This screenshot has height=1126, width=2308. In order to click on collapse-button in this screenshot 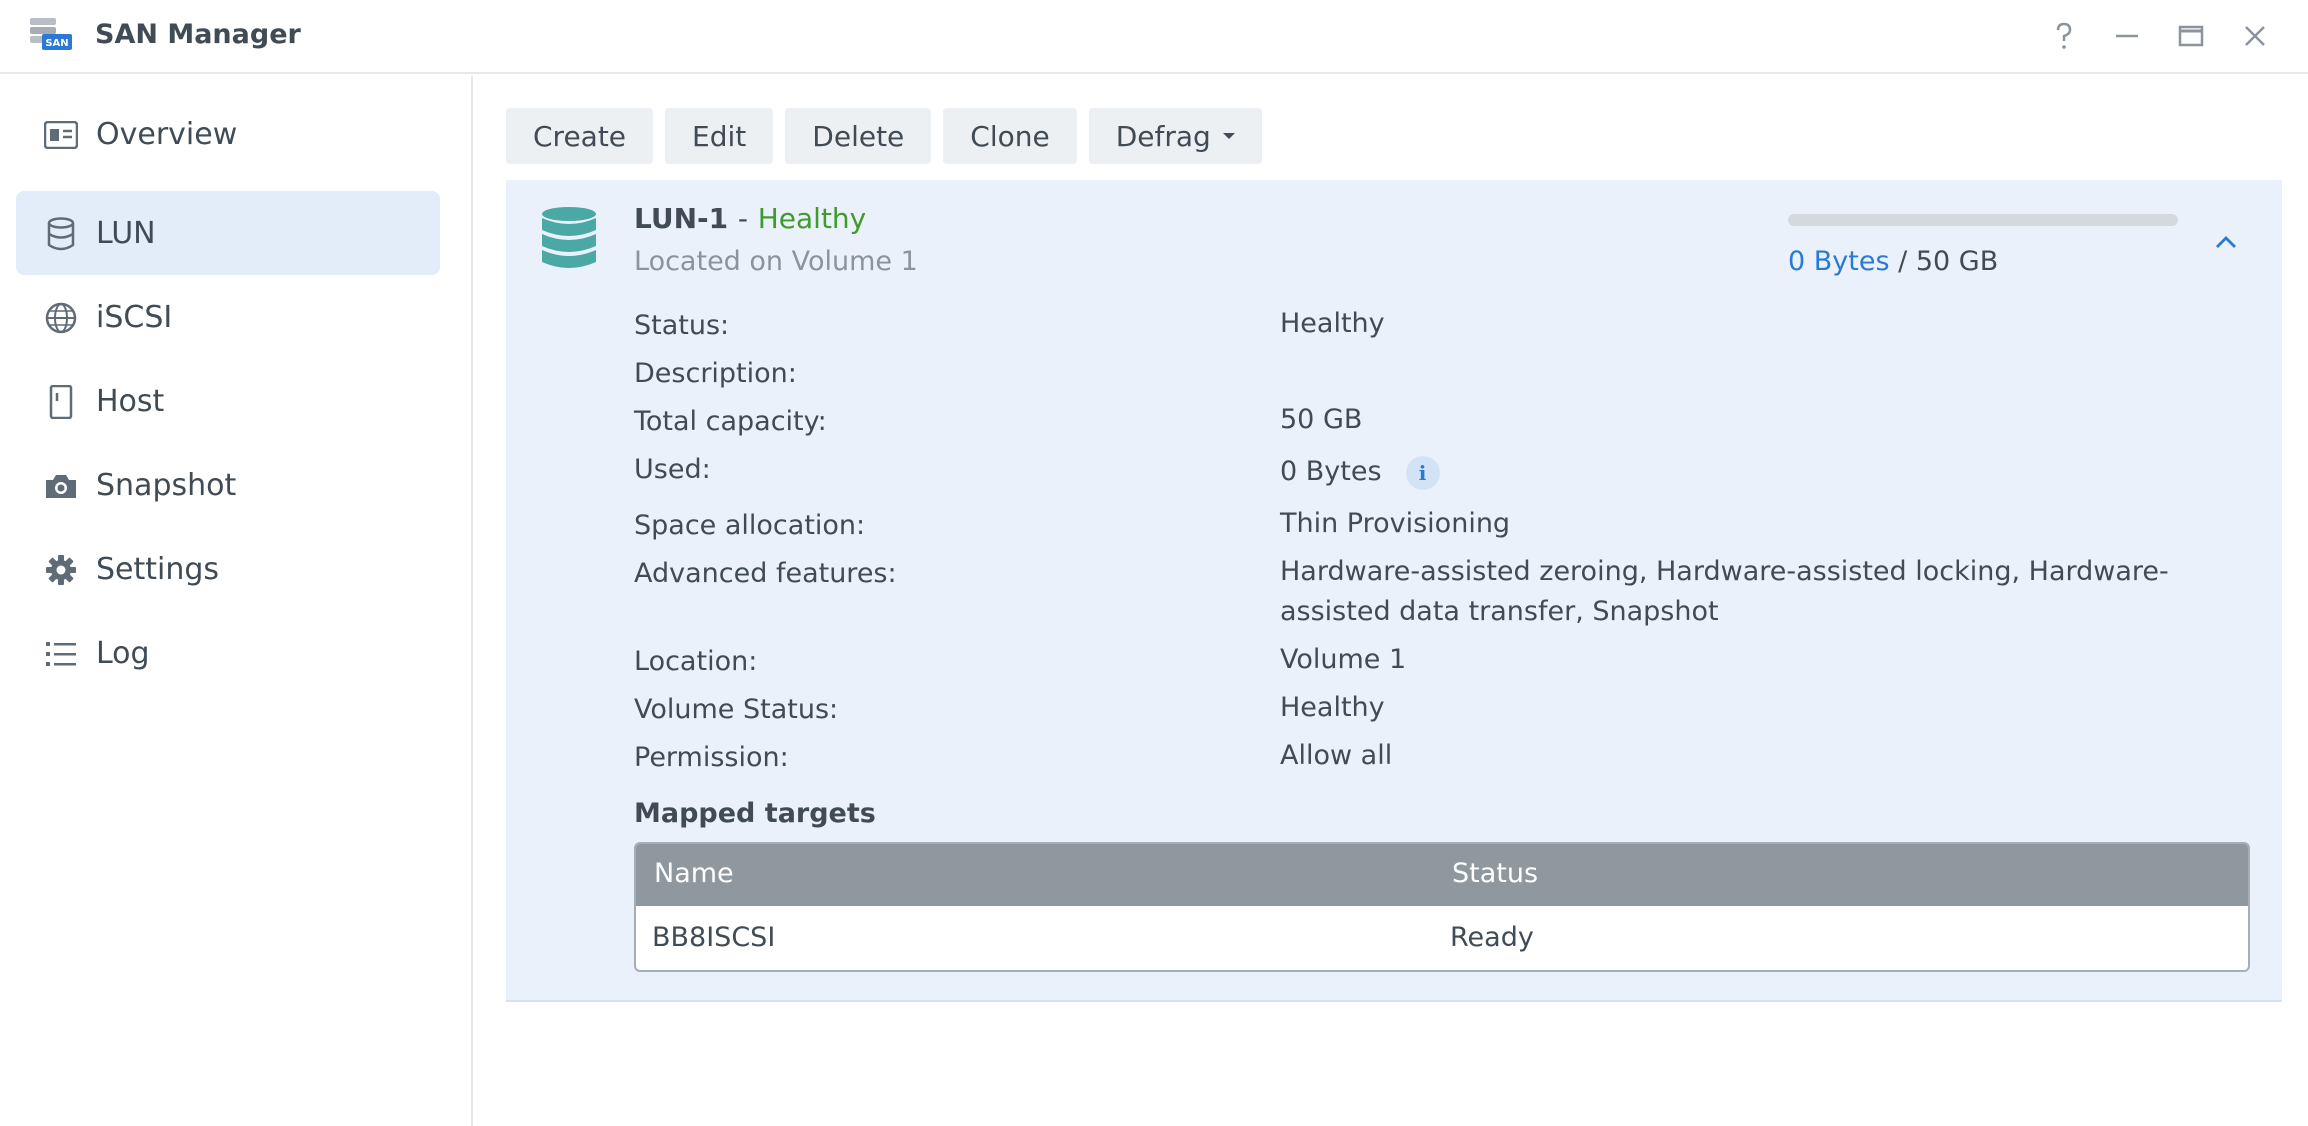, I will do `click(2226, 242)`.